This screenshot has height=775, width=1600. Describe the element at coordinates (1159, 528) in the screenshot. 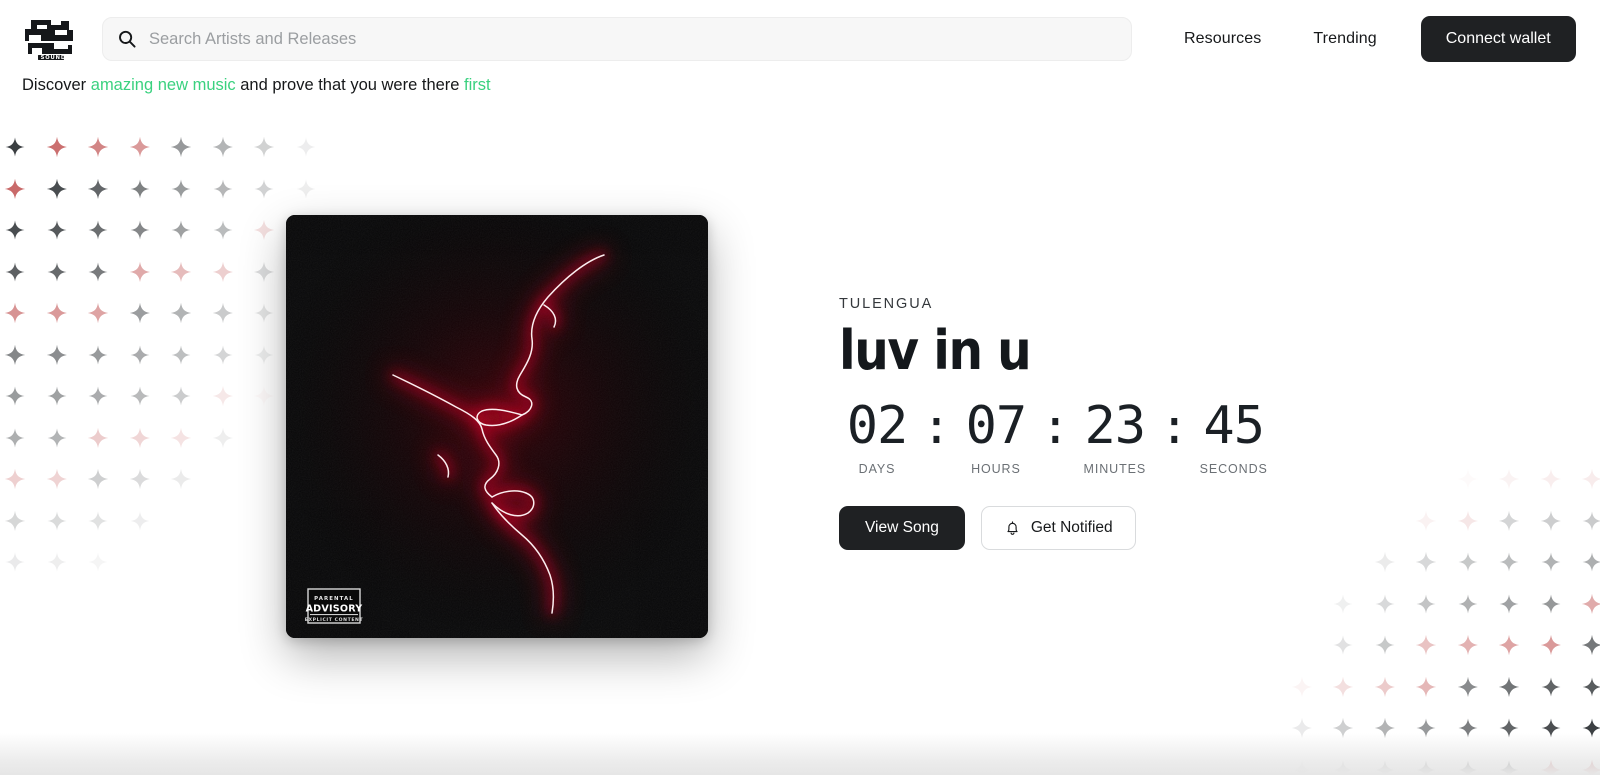

I see `release-actions: View Song Get Notified` at that location.